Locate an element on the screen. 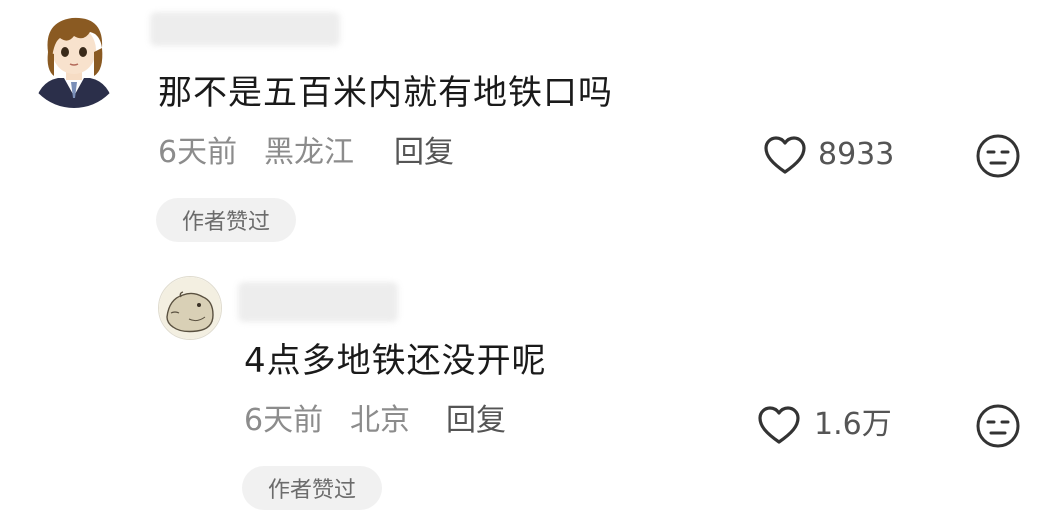 Image resolution: width=1054 pixels, height=526 pixels. comment-2-time: 6天前 is located at coordinates (284, 420).